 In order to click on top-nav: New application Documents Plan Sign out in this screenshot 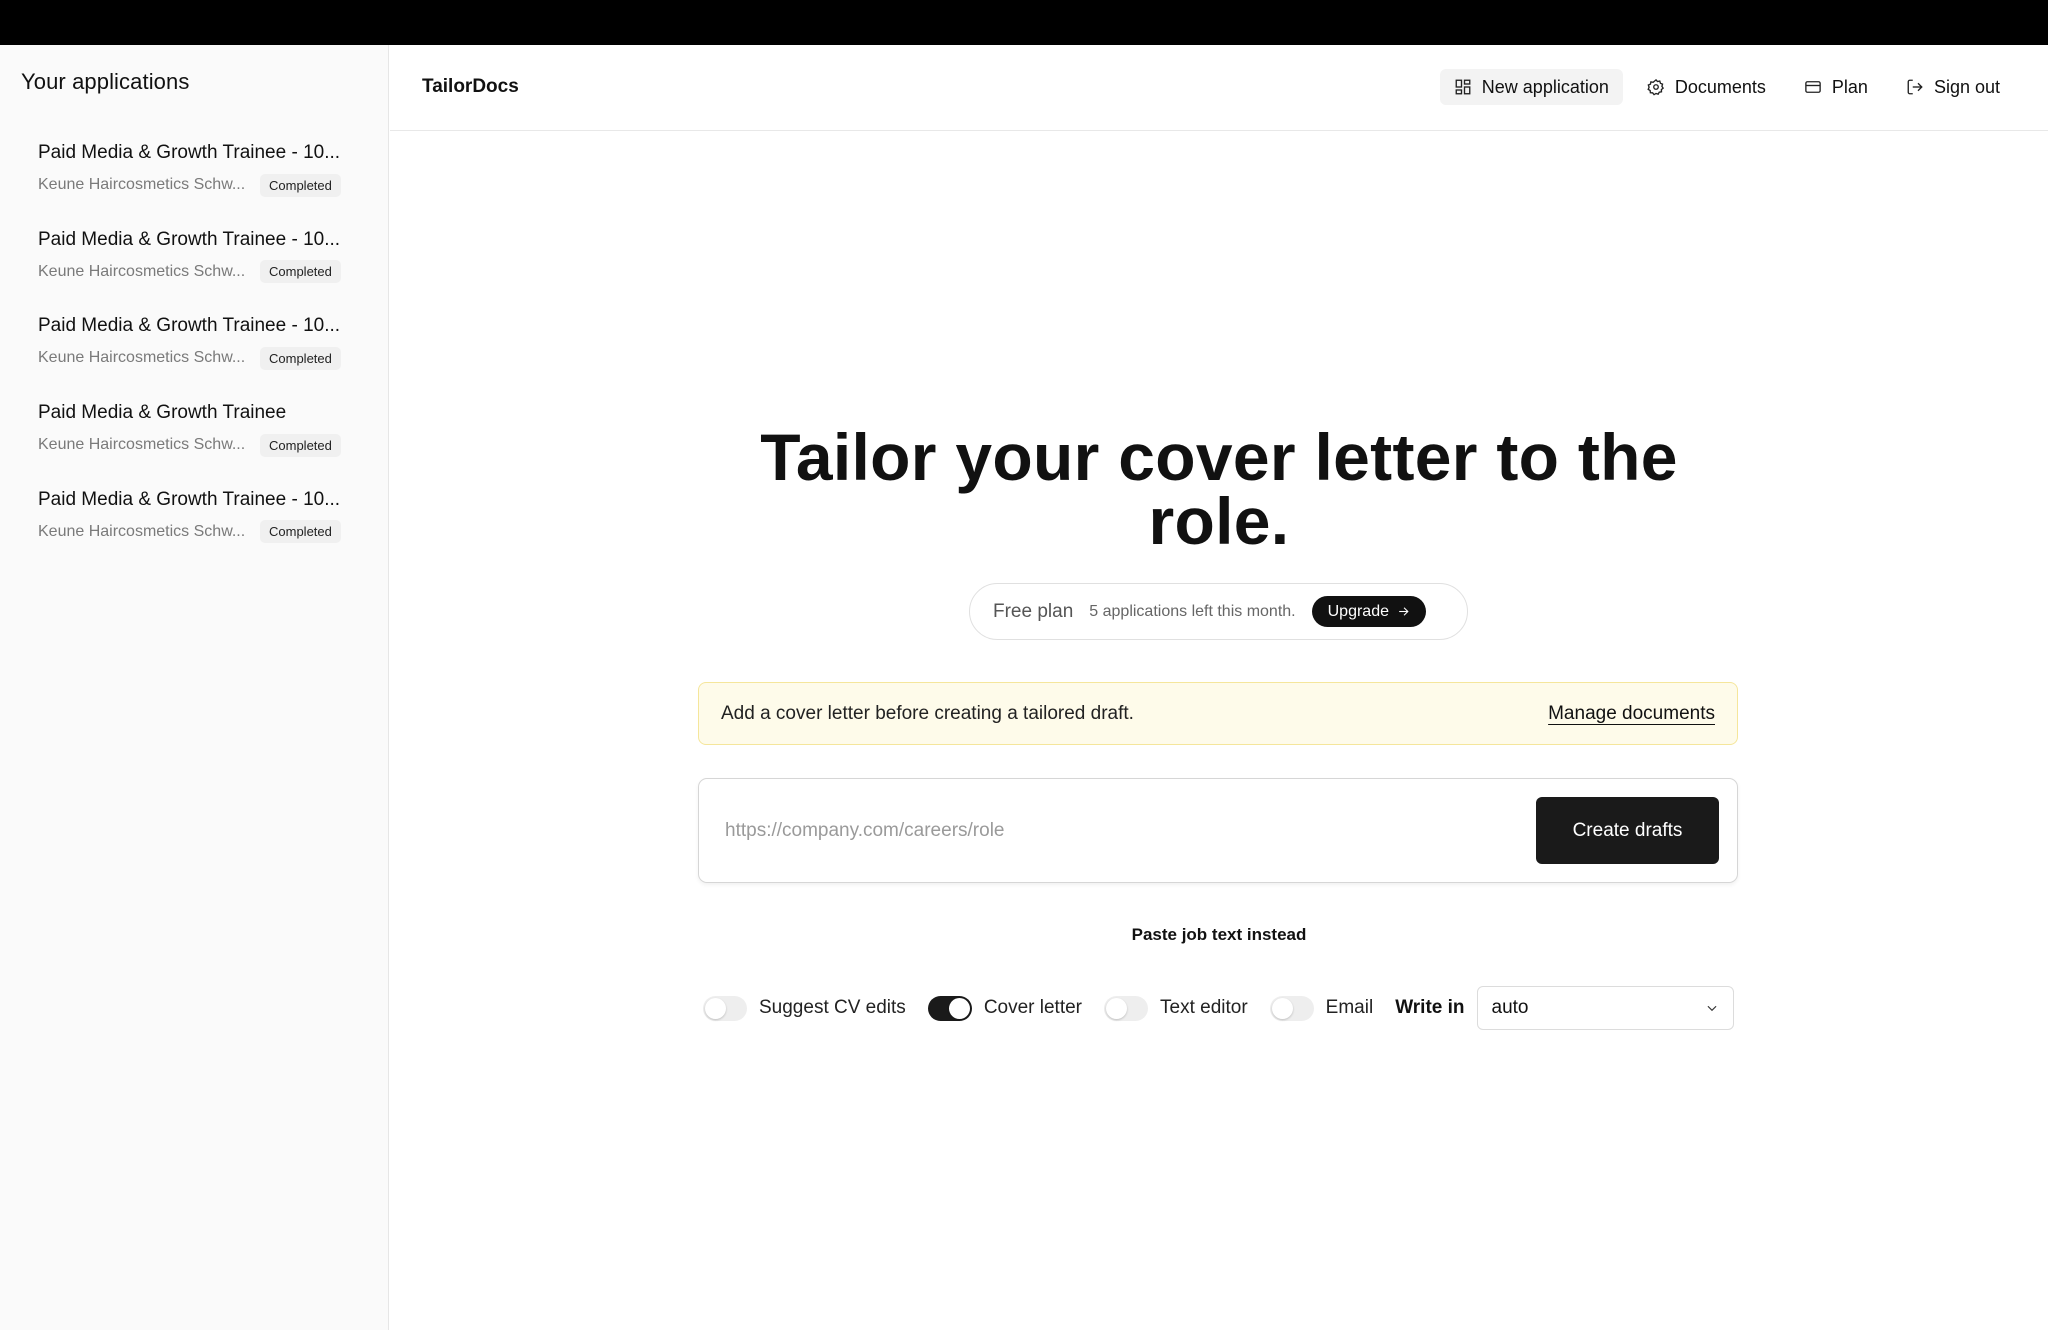, I will do `click(1726, 87)`.